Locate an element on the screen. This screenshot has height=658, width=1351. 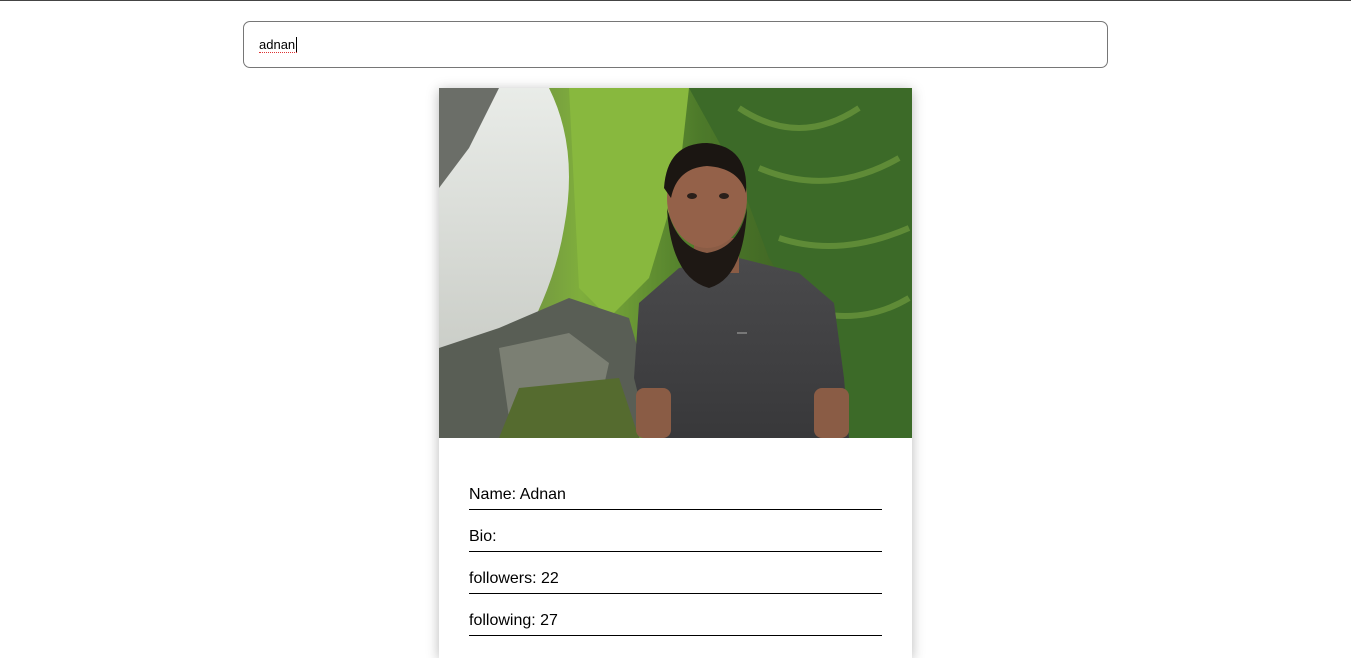
name-row: Name: Adnan is located at coordinates (675, 489).